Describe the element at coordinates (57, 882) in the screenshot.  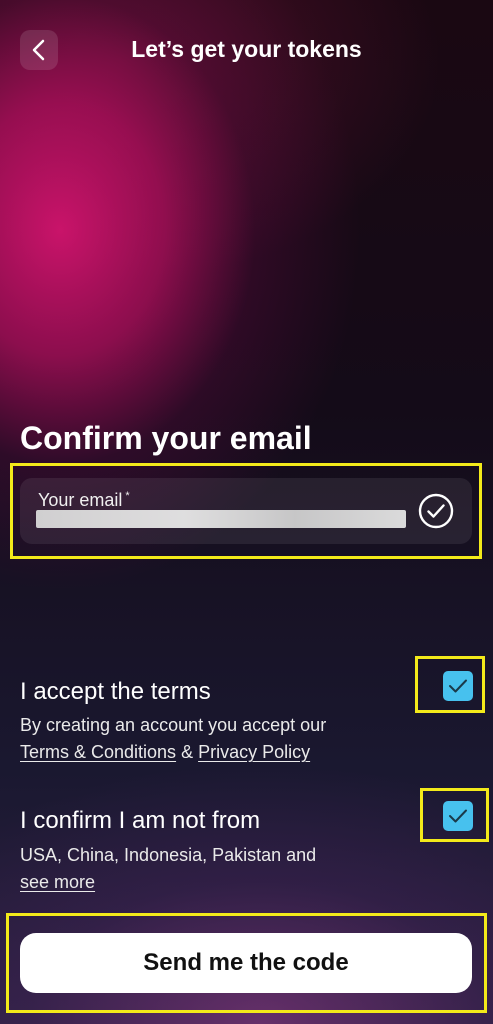
I see `see-more-link: see more` at that location.